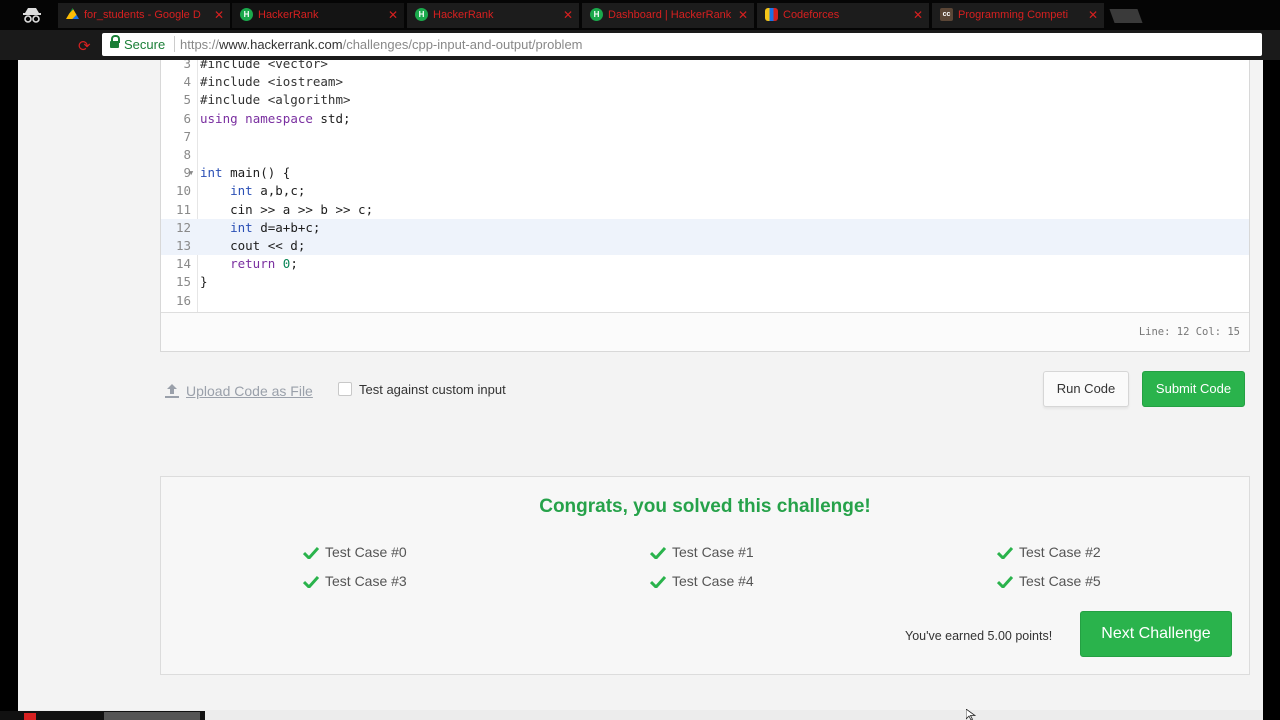  I want to click on success-title: Congrats, you solved this challenge!, so click(705, 506).